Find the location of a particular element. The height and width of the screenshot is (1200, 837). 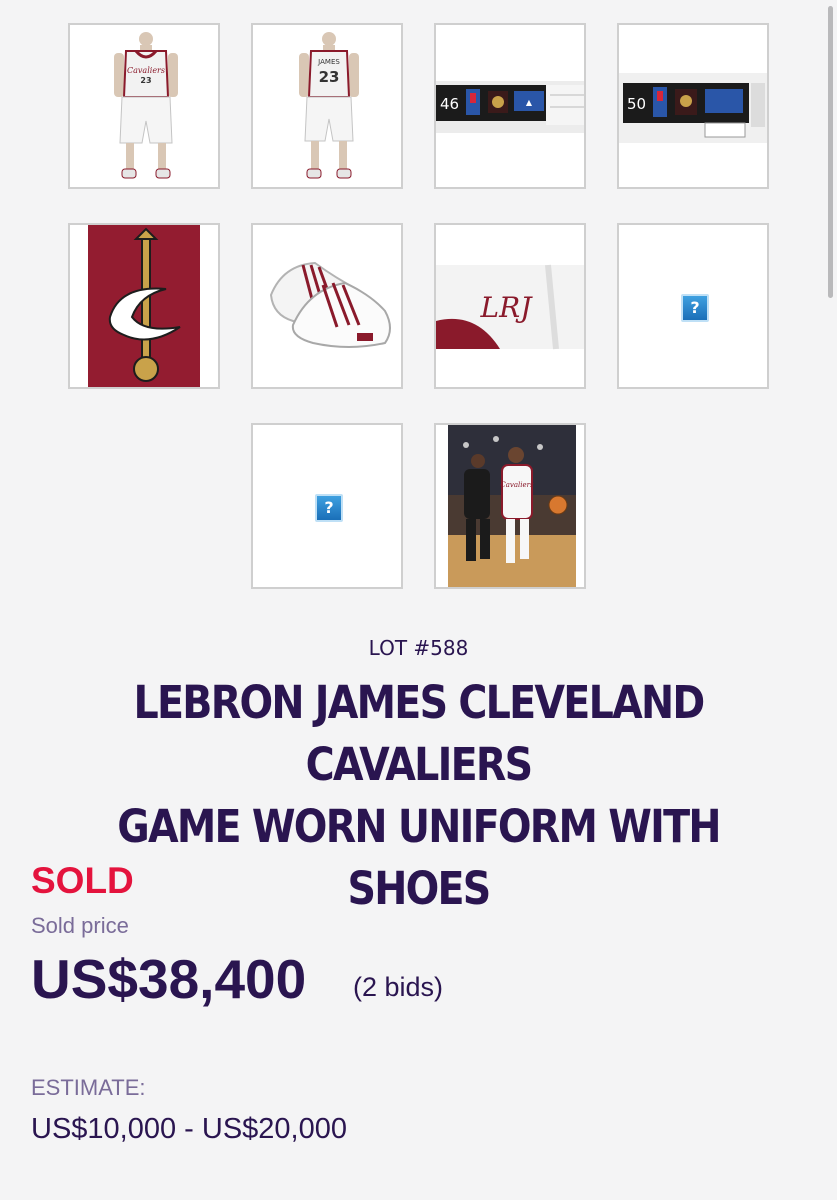

thumb-uniform-front: Cavaliers 23 is located at coordinates (144, 106).